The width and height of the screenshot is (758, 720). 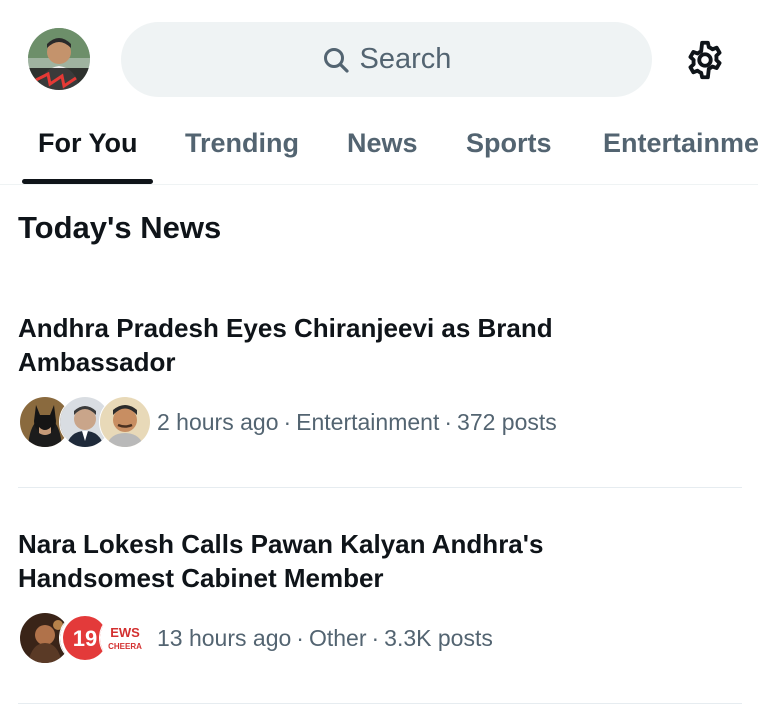 I want to click on tab-trending: Trending, so click(x=242, y=143).